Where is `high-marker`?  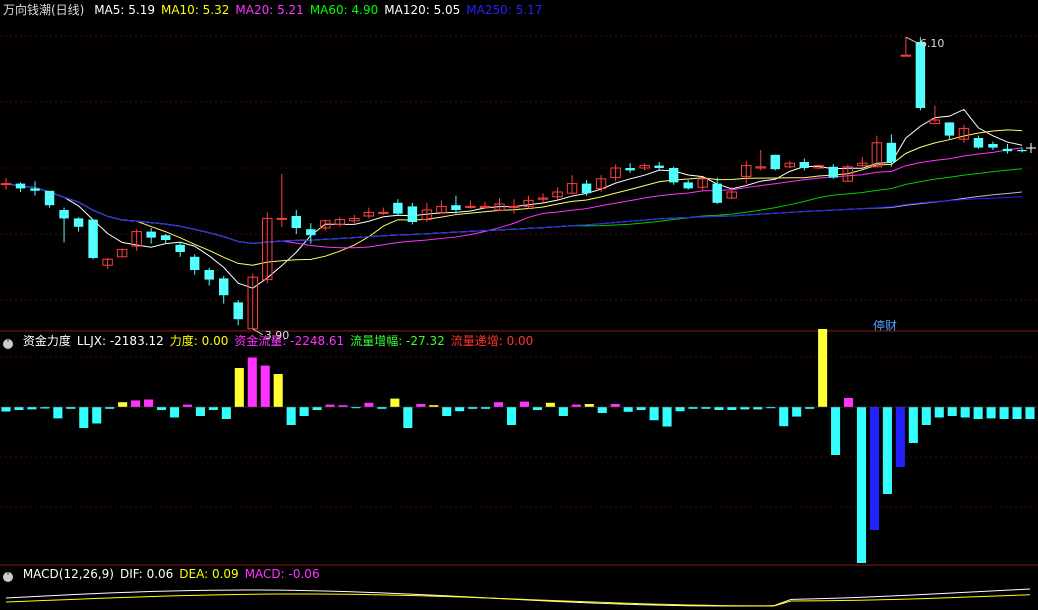
high-marker is located at coordinates (912, 40).